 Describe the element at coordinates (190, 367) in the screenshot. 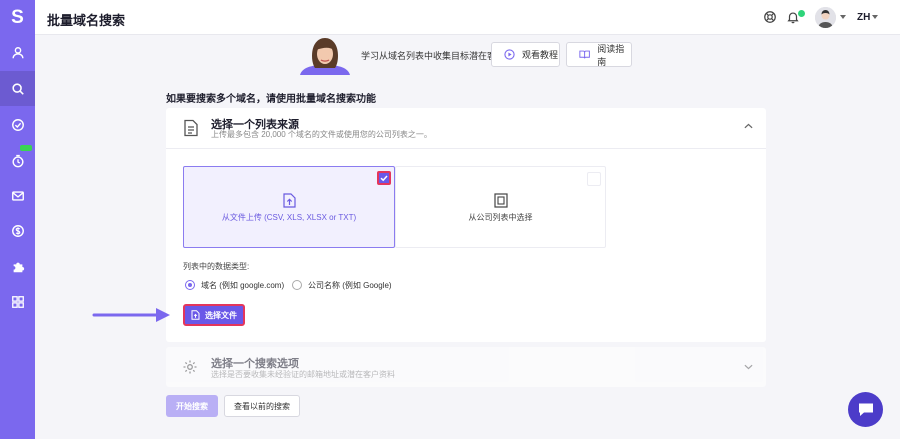

I see `gear-icon` at that location.